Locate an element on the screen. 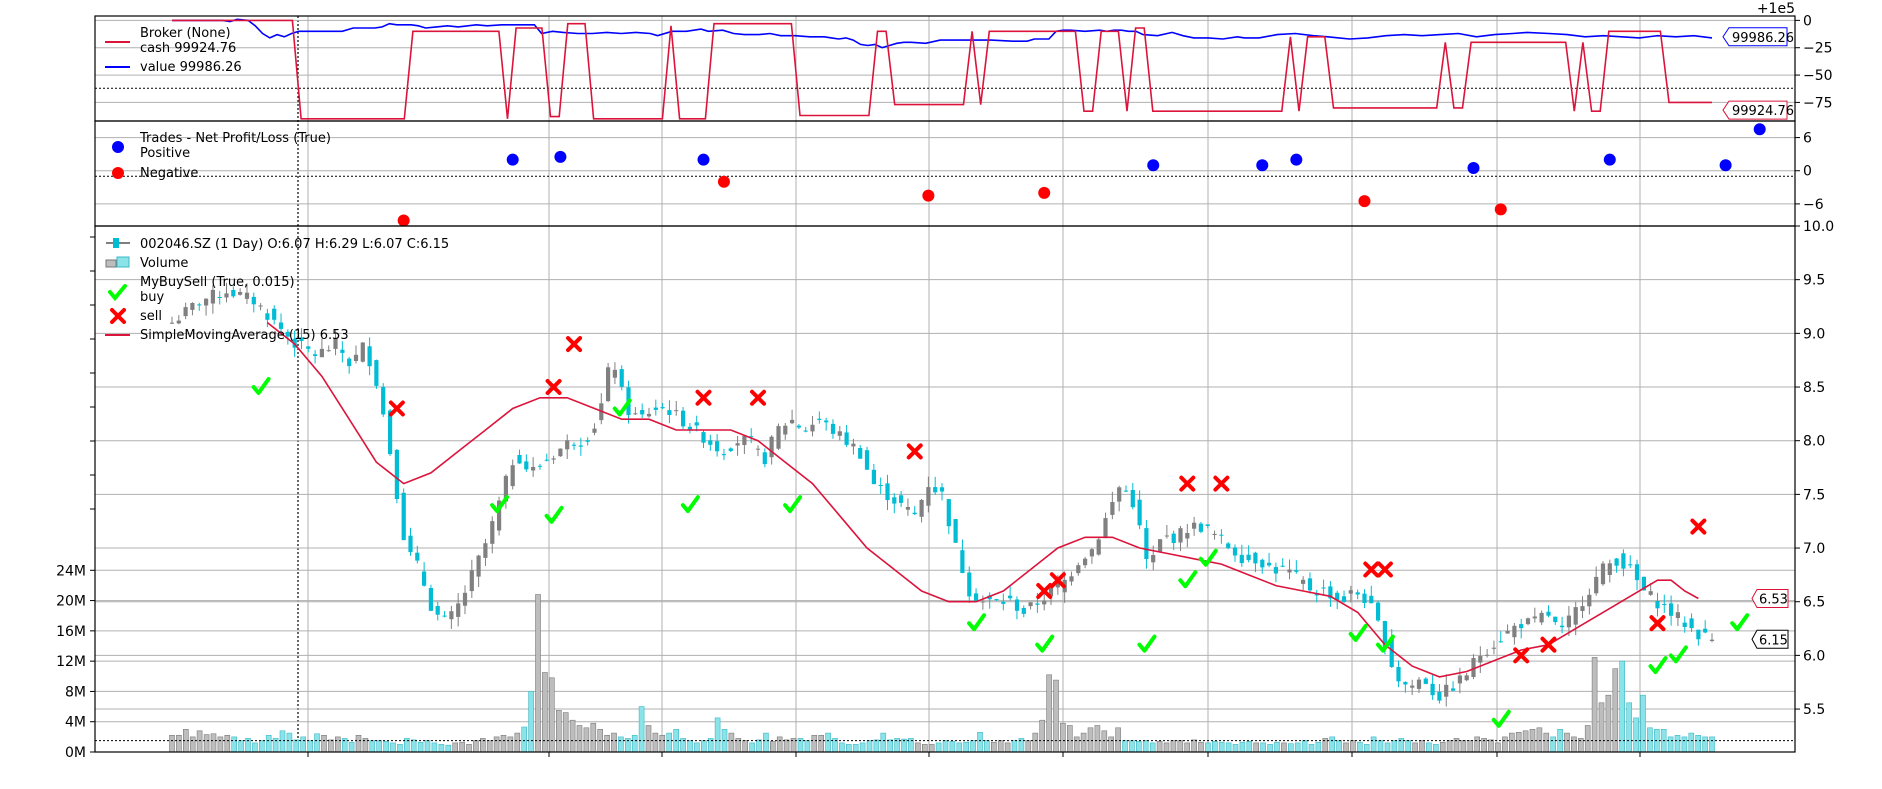  price-ytick-label: 9.0 is located at coordinates (1814, 334).